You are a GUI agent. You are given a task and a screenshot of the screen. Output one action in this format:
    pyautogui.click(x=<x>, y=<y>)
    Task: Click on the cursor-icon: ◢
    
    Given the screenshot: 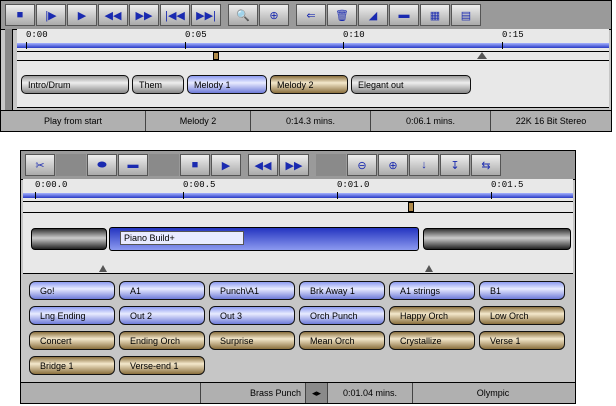 What is the action you would take?
    pyautogui.click(x=373, y=15)
    